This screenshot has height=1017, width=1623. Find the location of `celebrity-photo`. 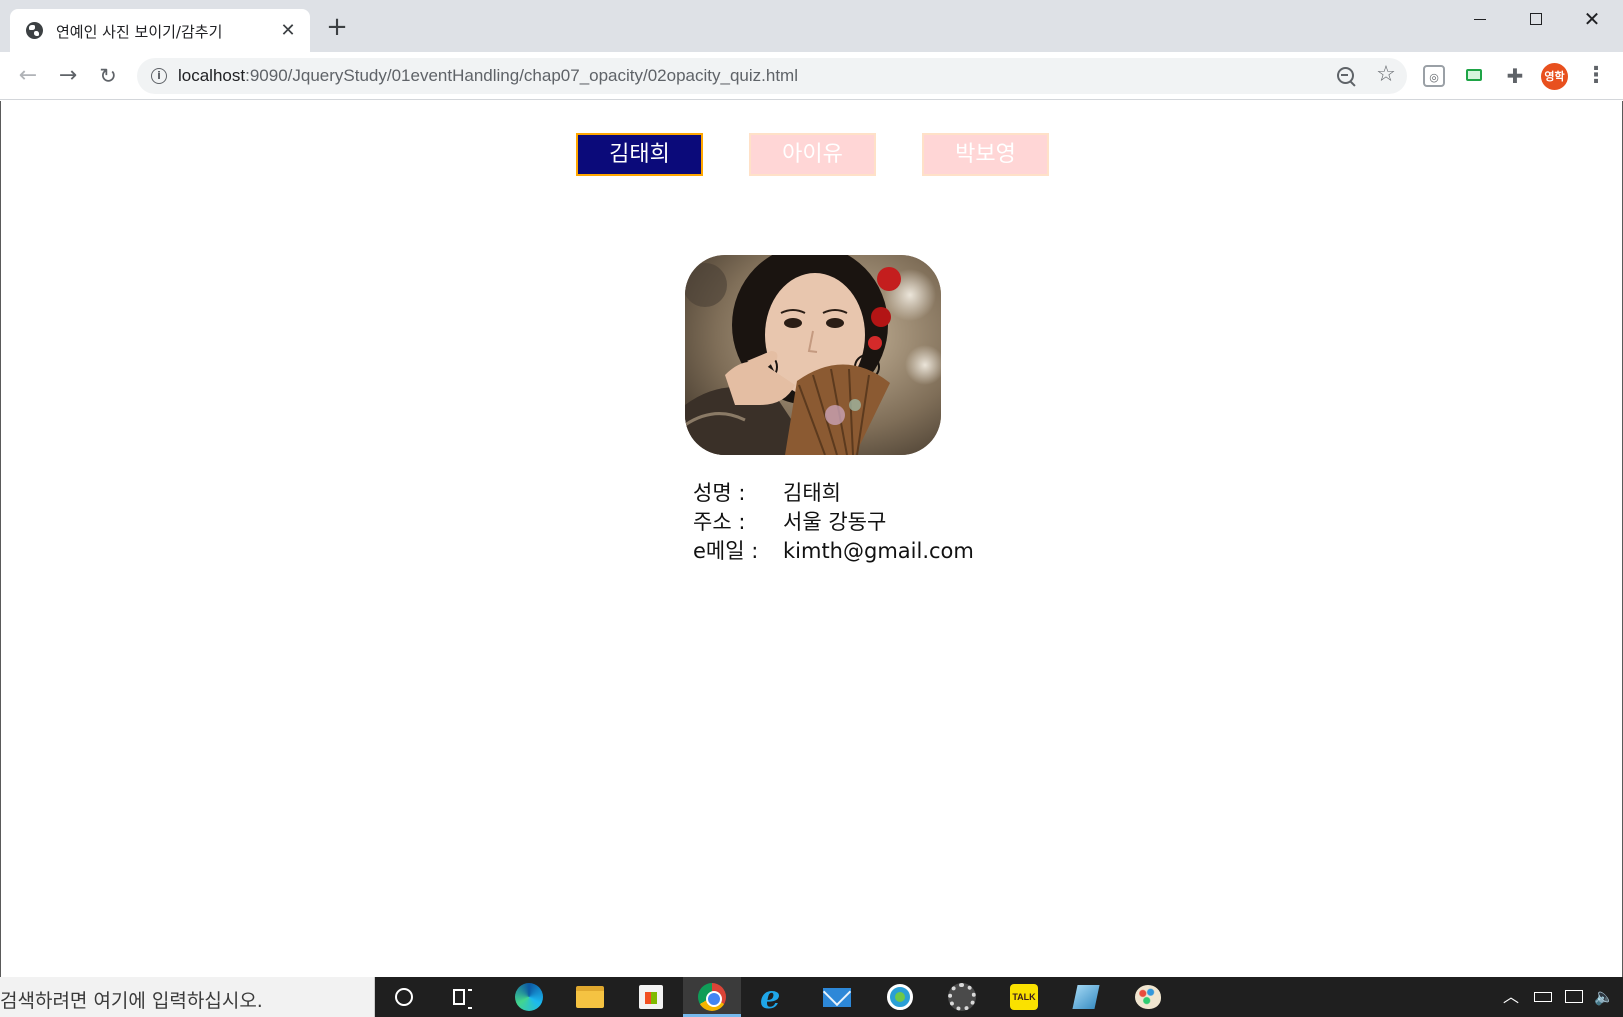

celebrity-photo is located at coordinates (813, 355).